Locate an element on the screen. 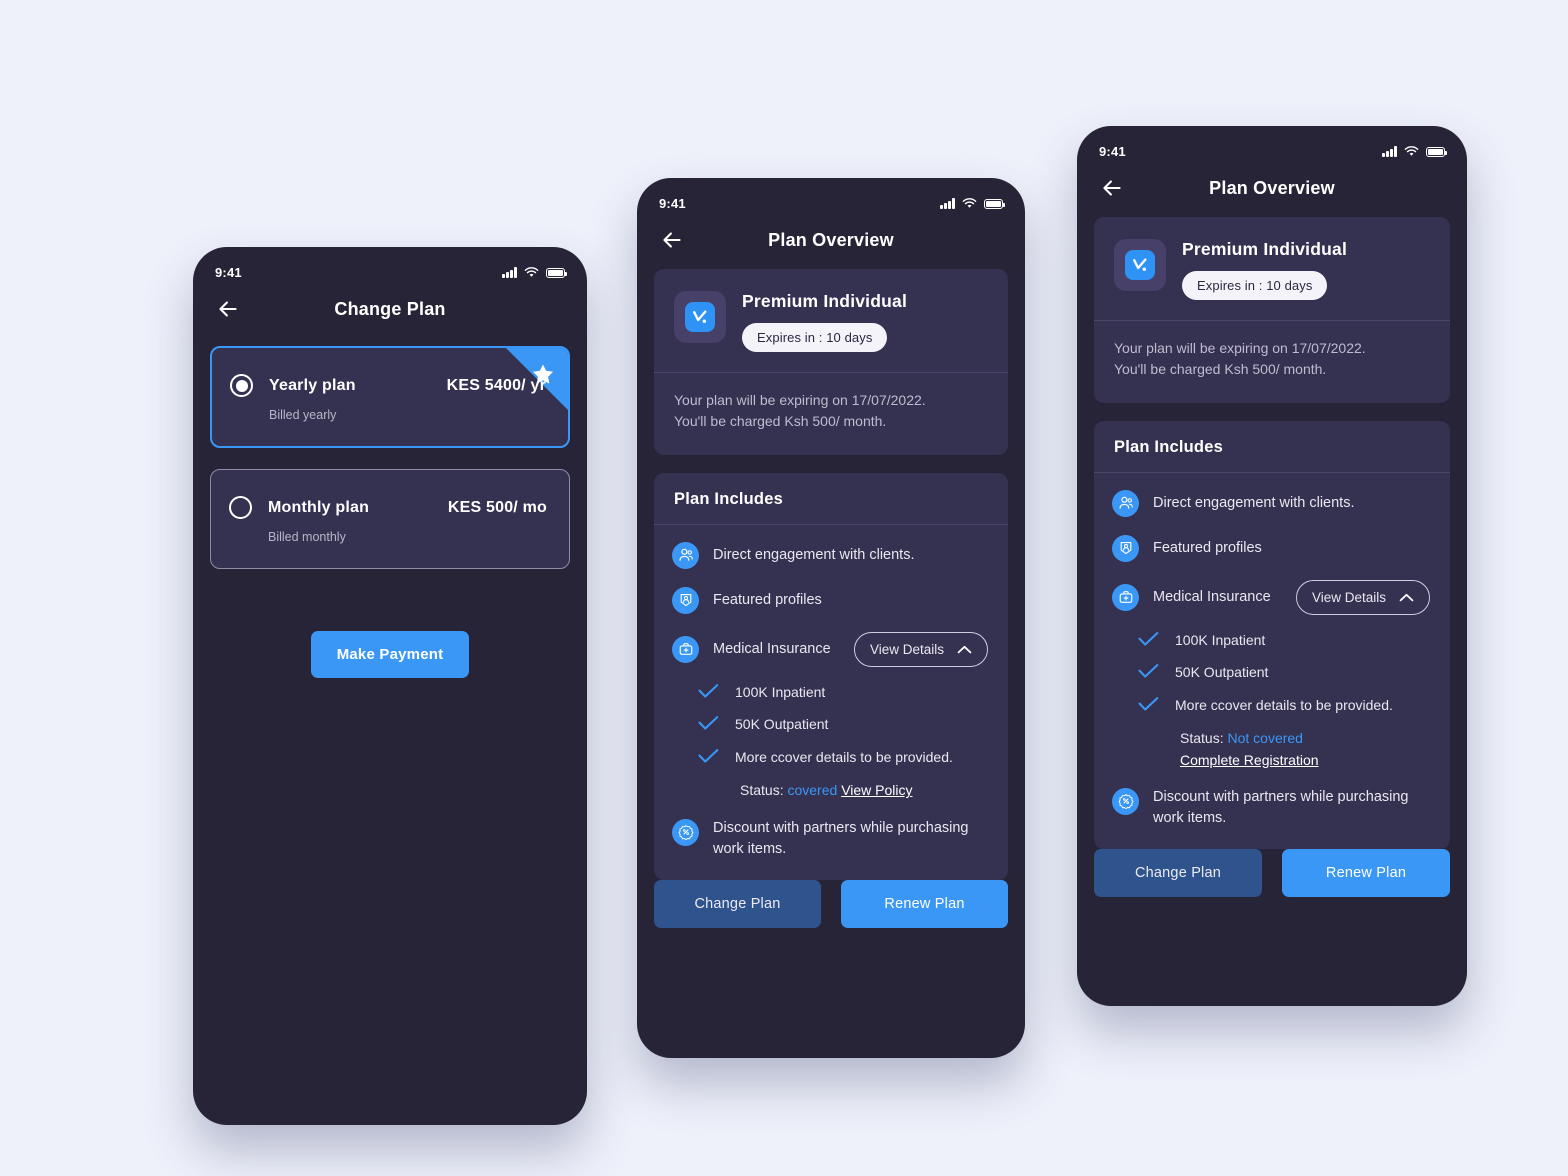  plan-price-monthly: KES 500/ mo is located at coordinates (497, 507).